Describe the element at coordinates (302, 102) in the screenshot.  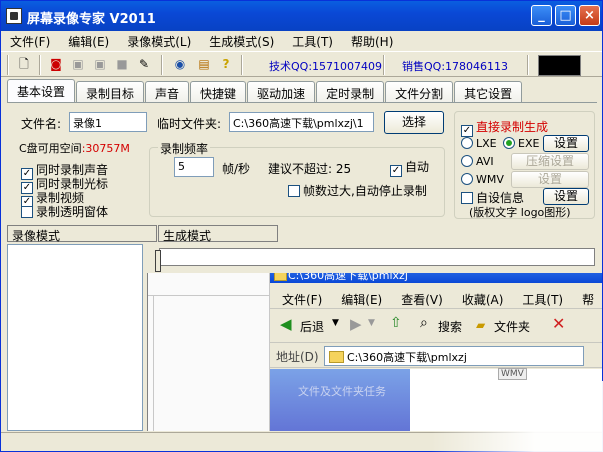
I see `tab-divider` at that location.